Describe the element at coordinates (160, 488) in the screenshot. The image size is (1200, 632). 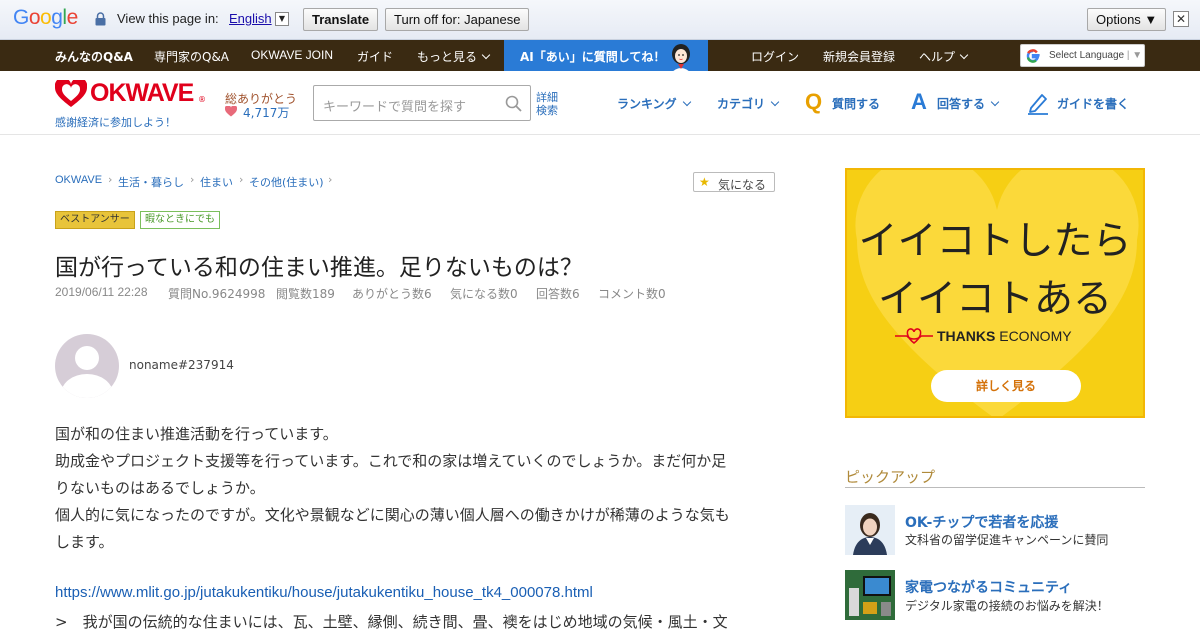
I see `question-body-line: りないものはあるでしょうか。` at that location.